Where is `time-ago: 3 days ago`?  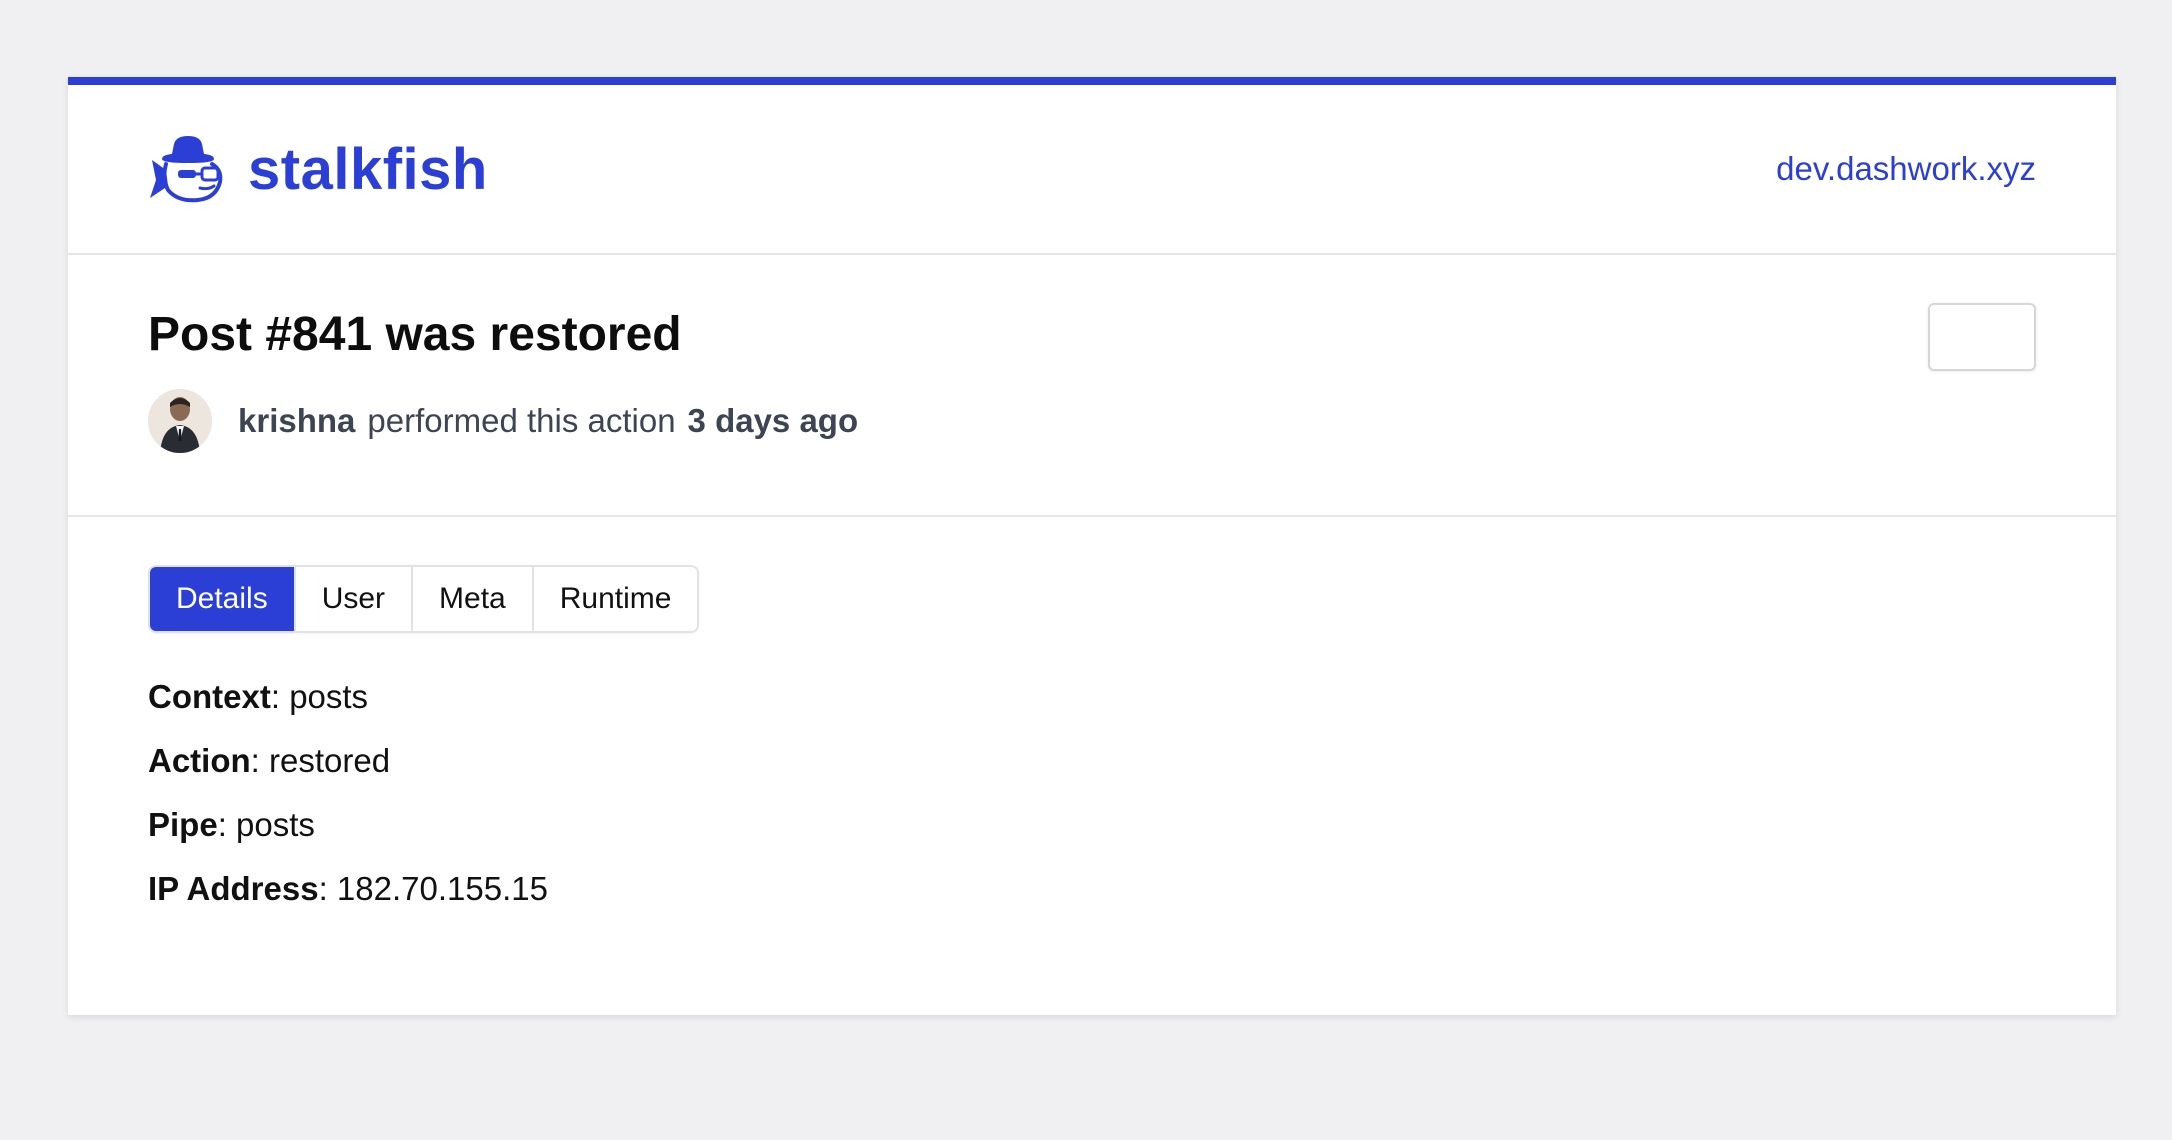 time-ago: 3 days ago is located at coordinates (773, 420).